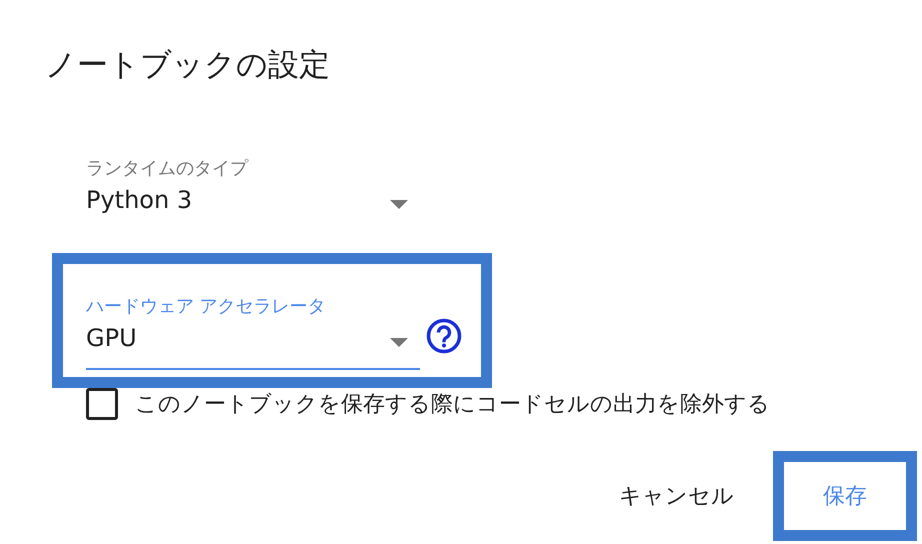 The height and width of the screenshot is (544, 922). I want to click on dialog-title: ノートブックの設定, so click(187, 65).